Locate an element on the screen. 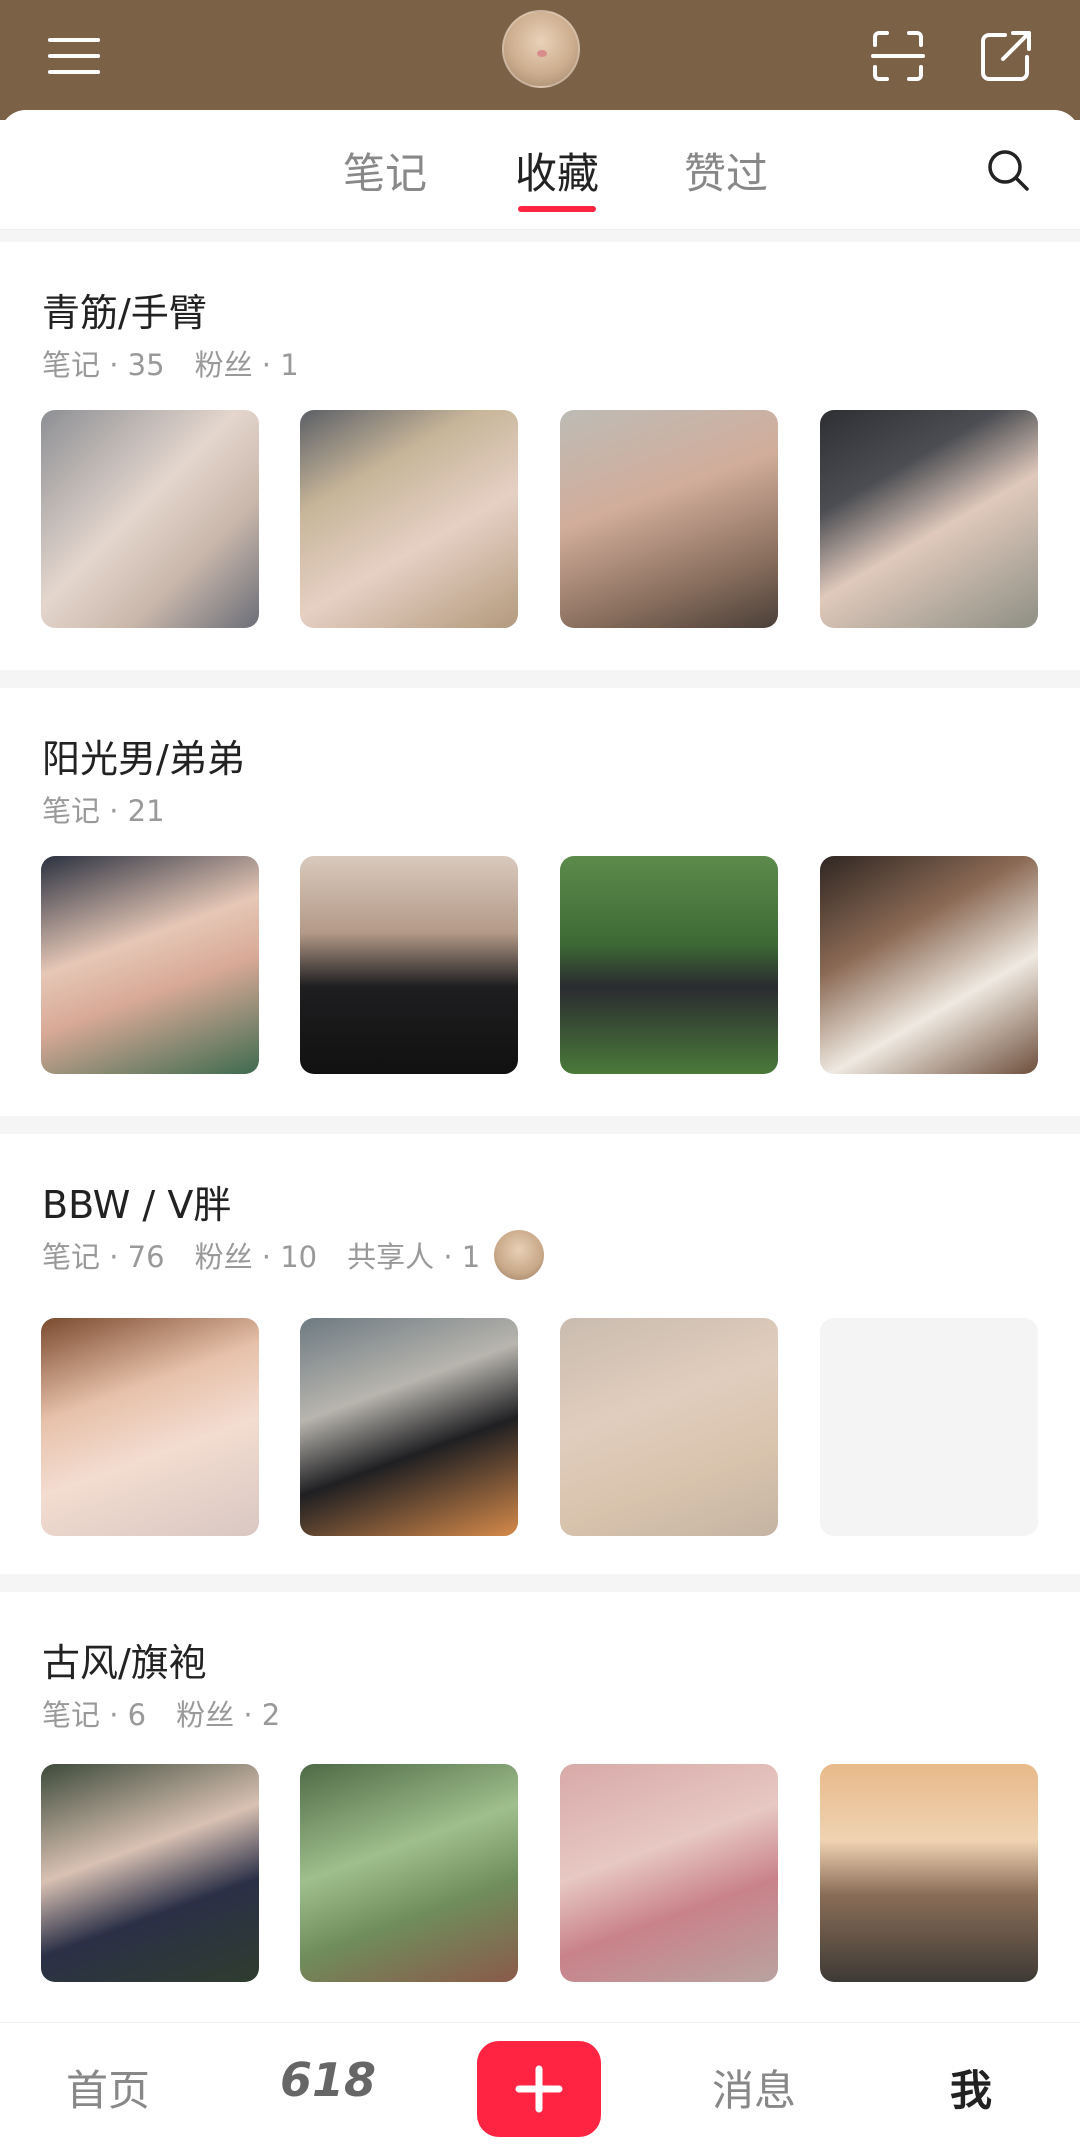 The height and width of the screenshot is (2148, 1080). board-meta: 笔记 · 76 粉丝 · 10 共享人 · 1 is located at coordinates (293, 1255).